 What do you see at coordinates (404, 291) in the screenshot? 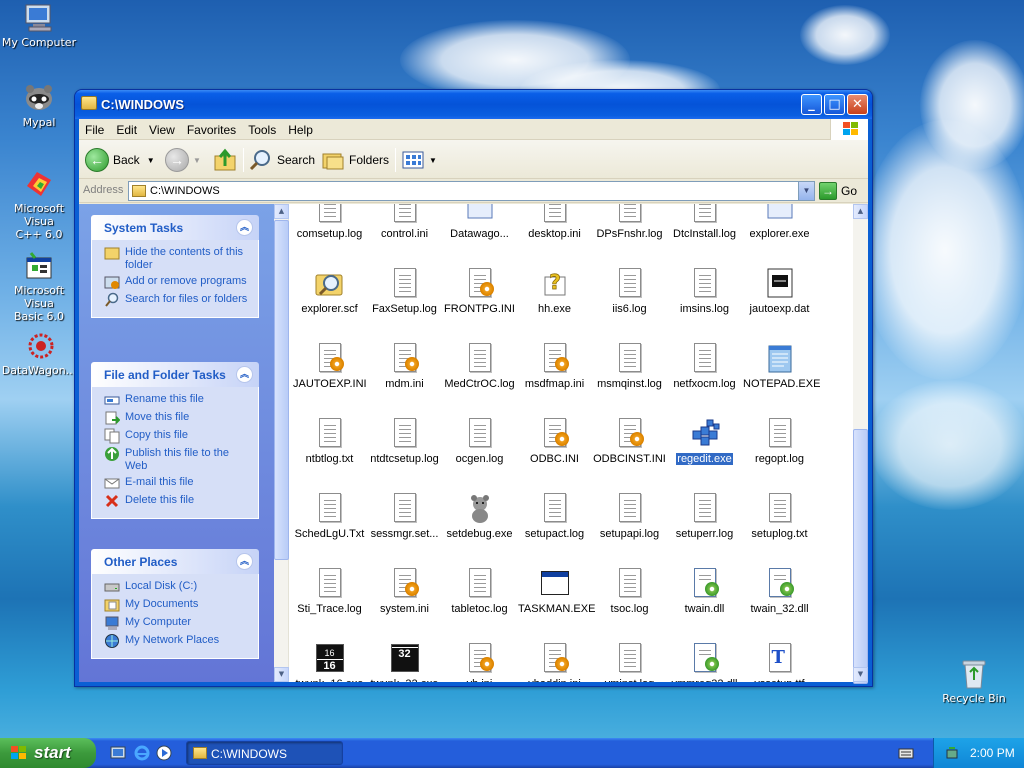
I see `file-item: FaxSetup.log` at bounding box center [404, 291].